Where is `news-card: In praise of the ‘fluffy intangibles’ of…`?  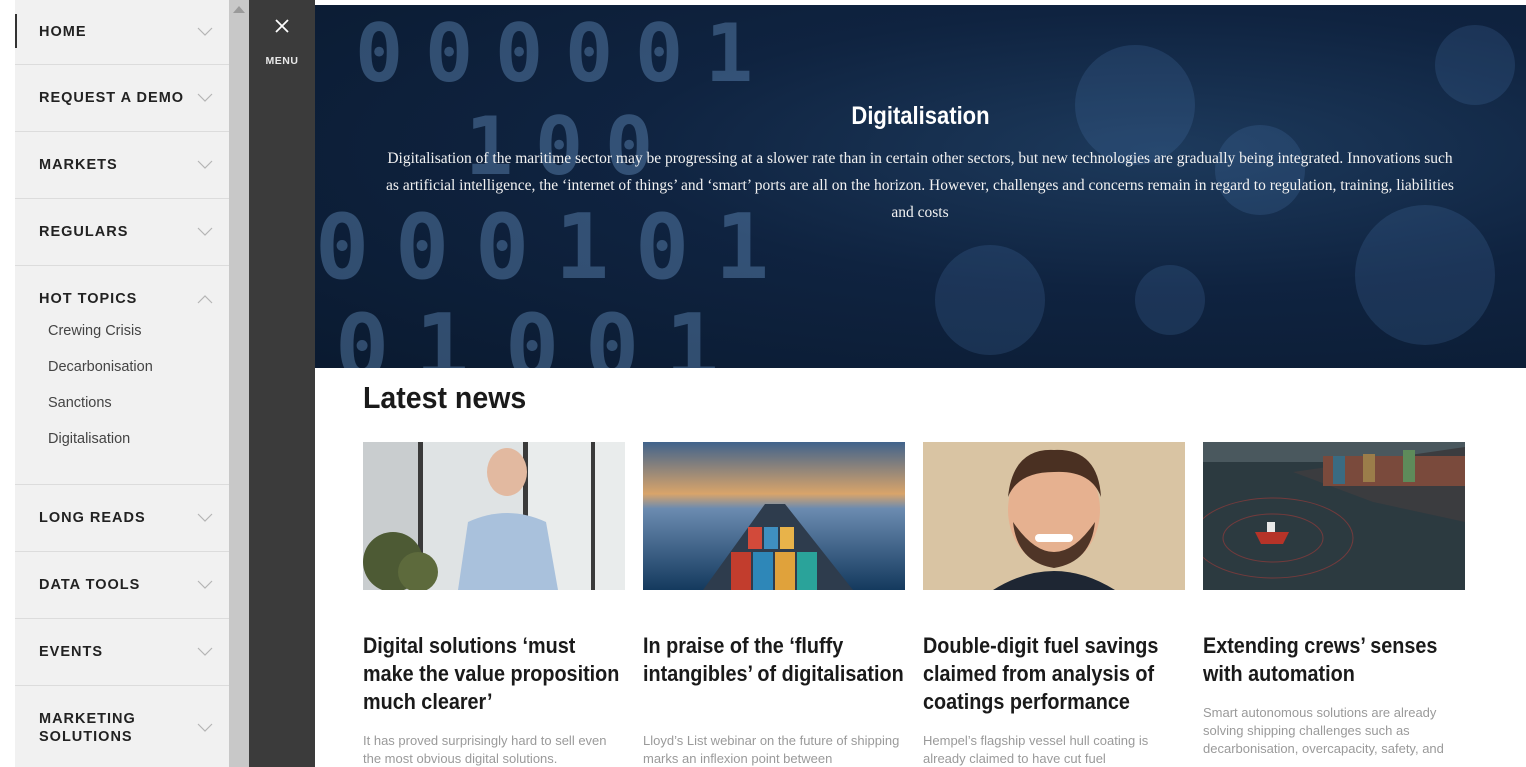
news-card: In praise of the ‘fluffy intangibles’ of… is located at coordinates (774, 604).